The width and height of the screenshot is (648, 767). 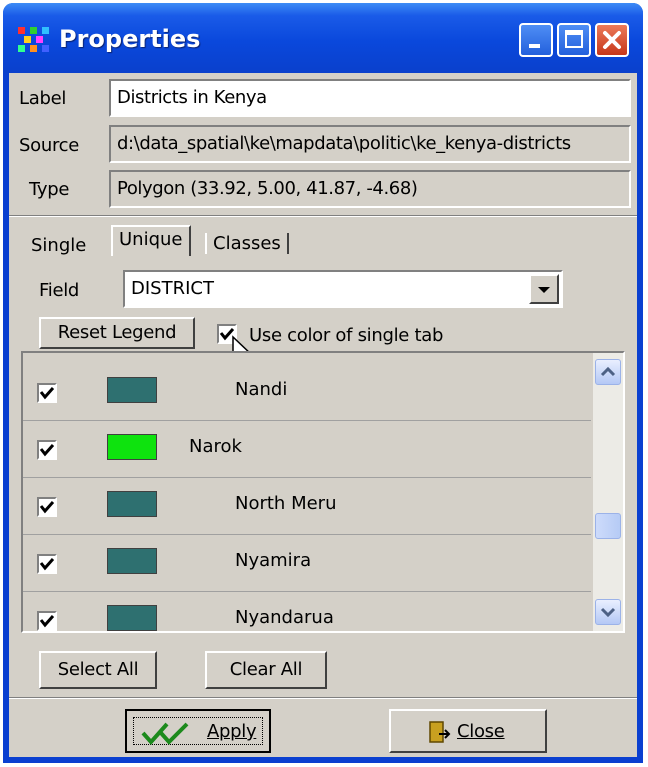 What do you see at coordinates (370, 98) in the screenshot?
I see `label-input: Districts in Kenya` at bounding box center [370, 98].